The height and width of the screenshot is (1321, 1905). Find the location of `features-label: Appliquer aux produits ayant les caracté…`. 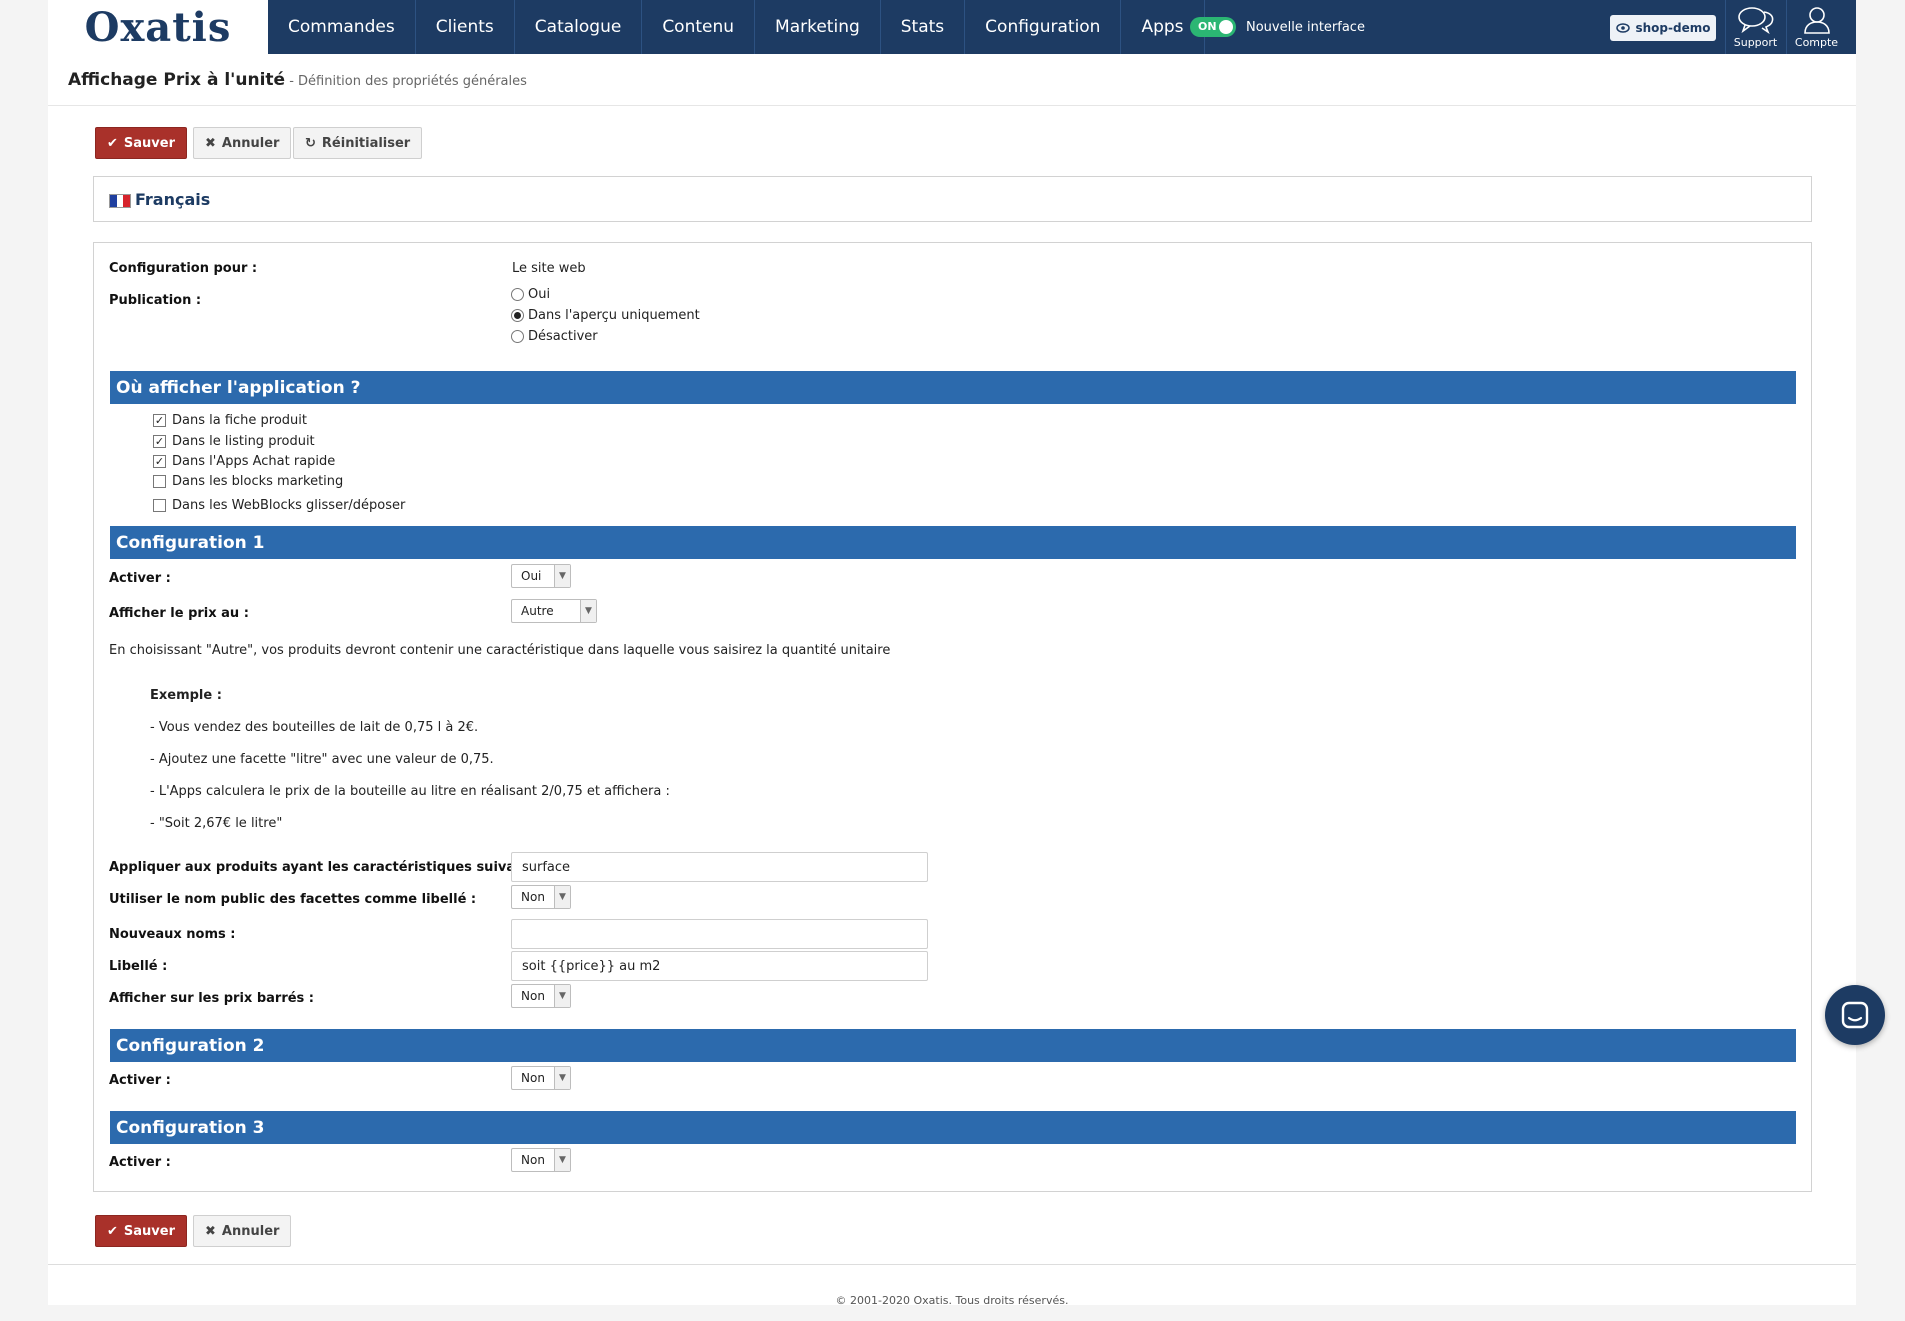

features-label: Appliquer aux produits ayant les caracté… is located at coordinates (333, 867).